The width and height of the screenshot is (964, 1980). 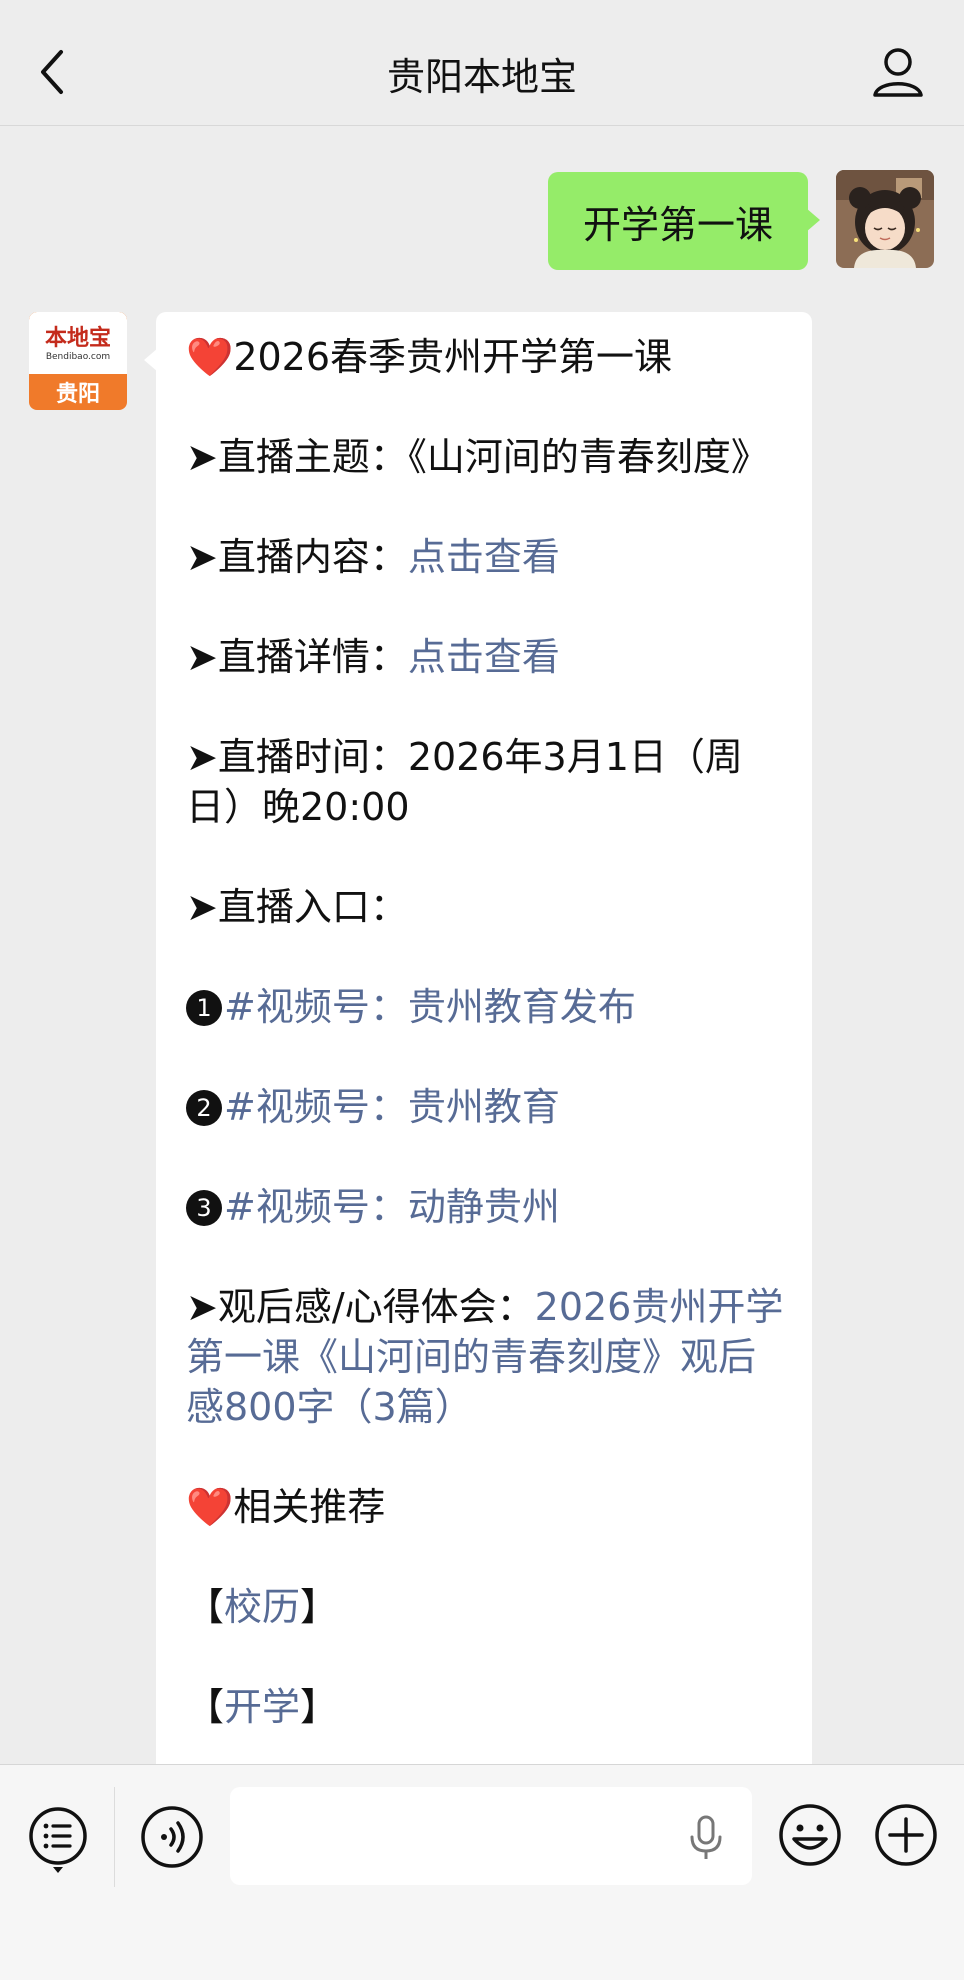 I want to click on anime-girl-avatar-image, so click(x=885, y=219).